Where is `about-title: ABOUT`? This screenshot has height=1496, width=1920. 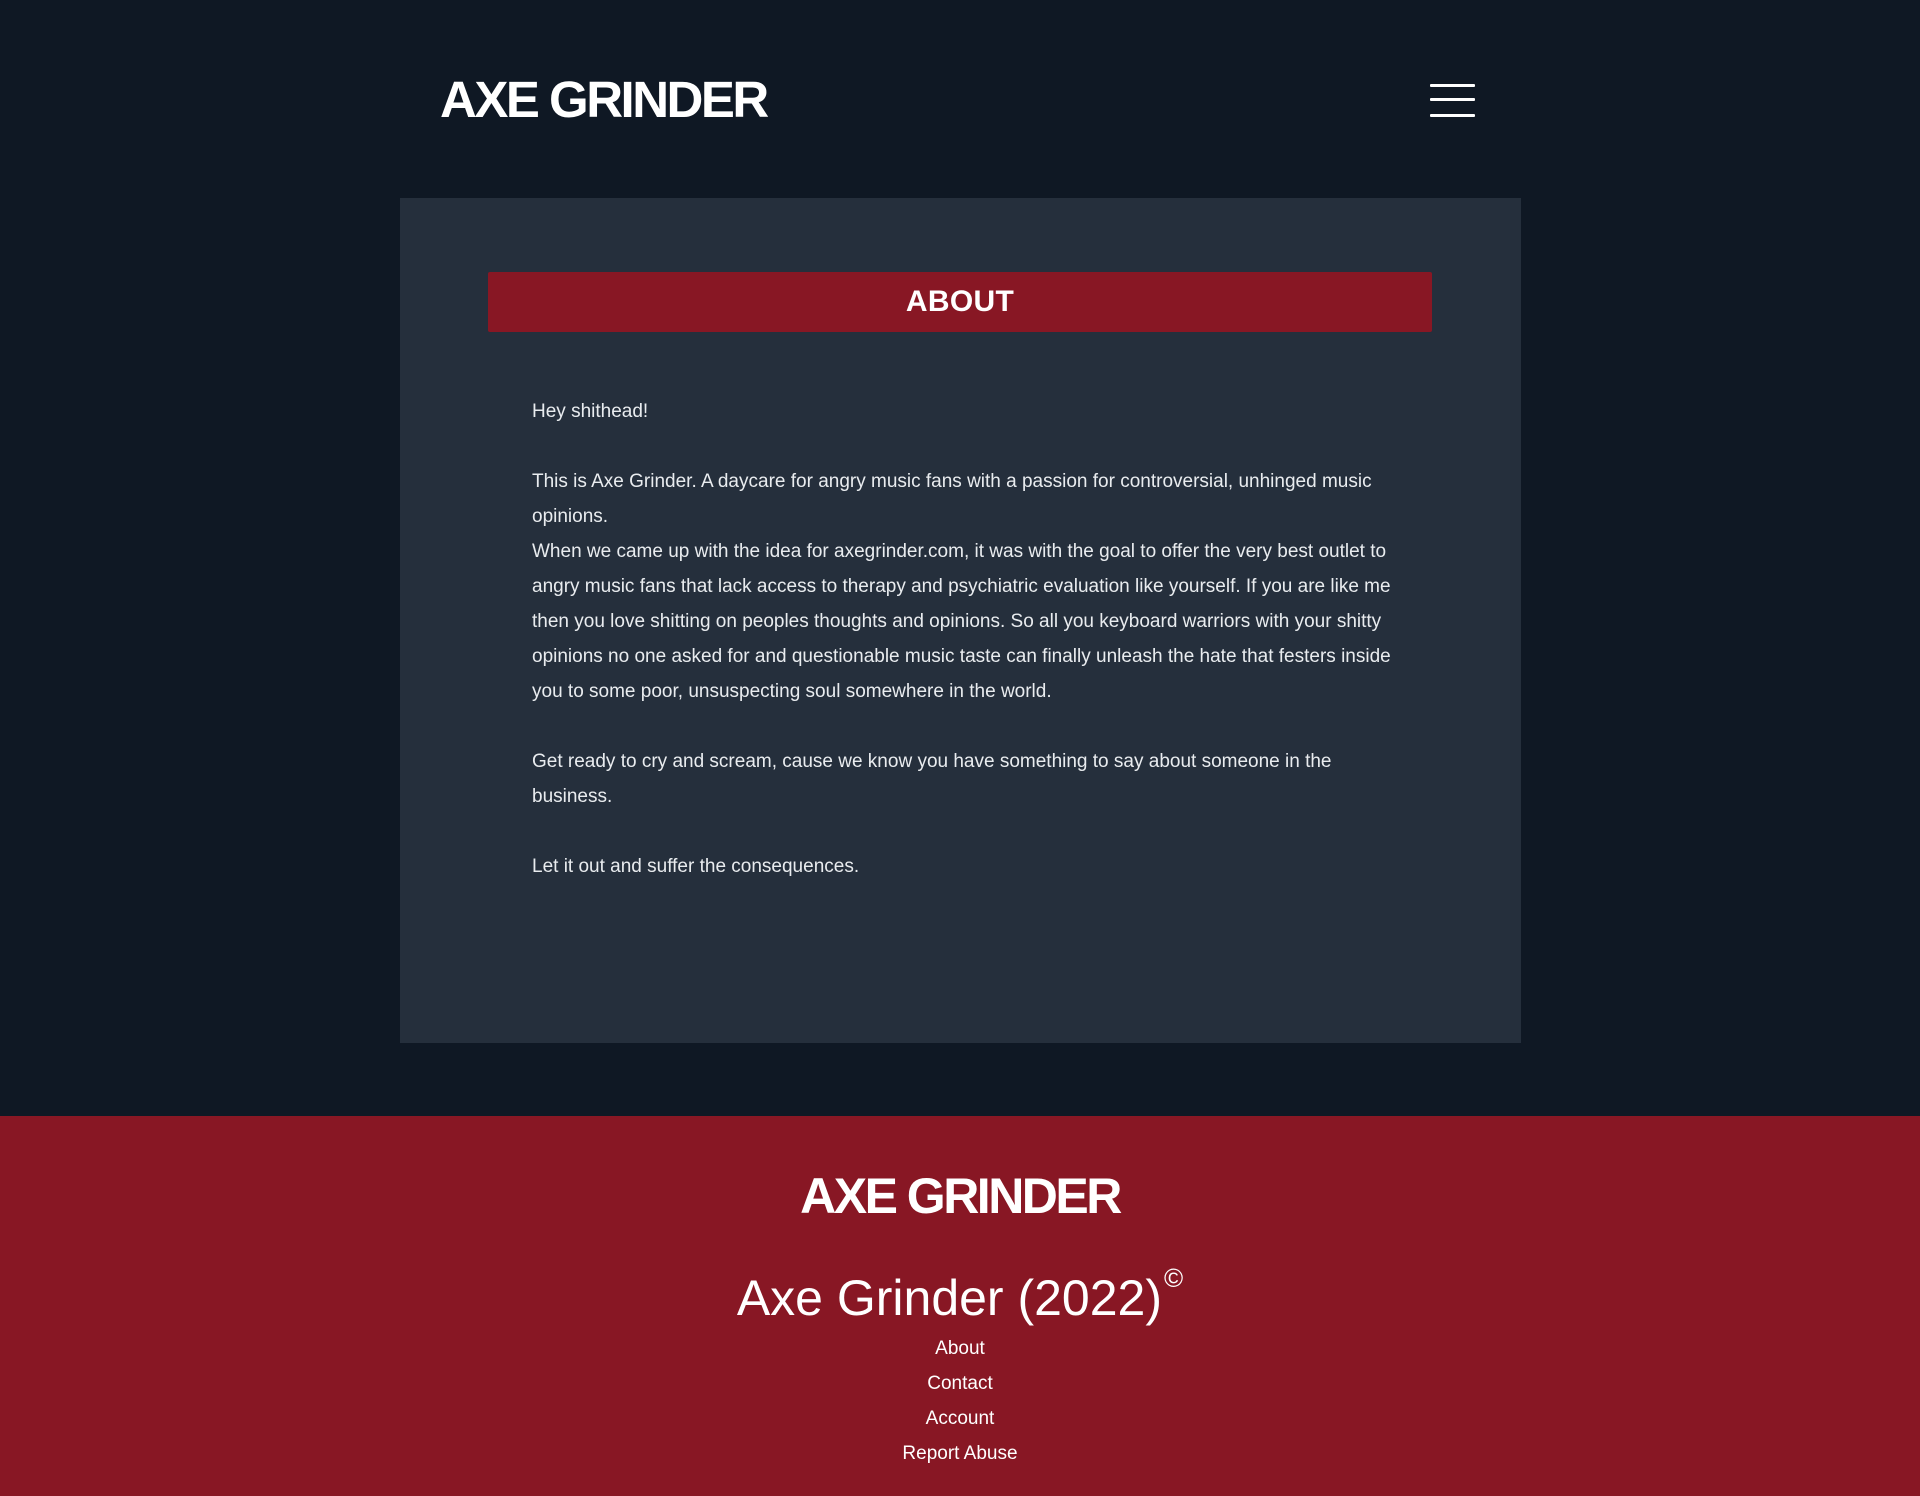
about-title: ABOUT is located at coordinates (960, 301).